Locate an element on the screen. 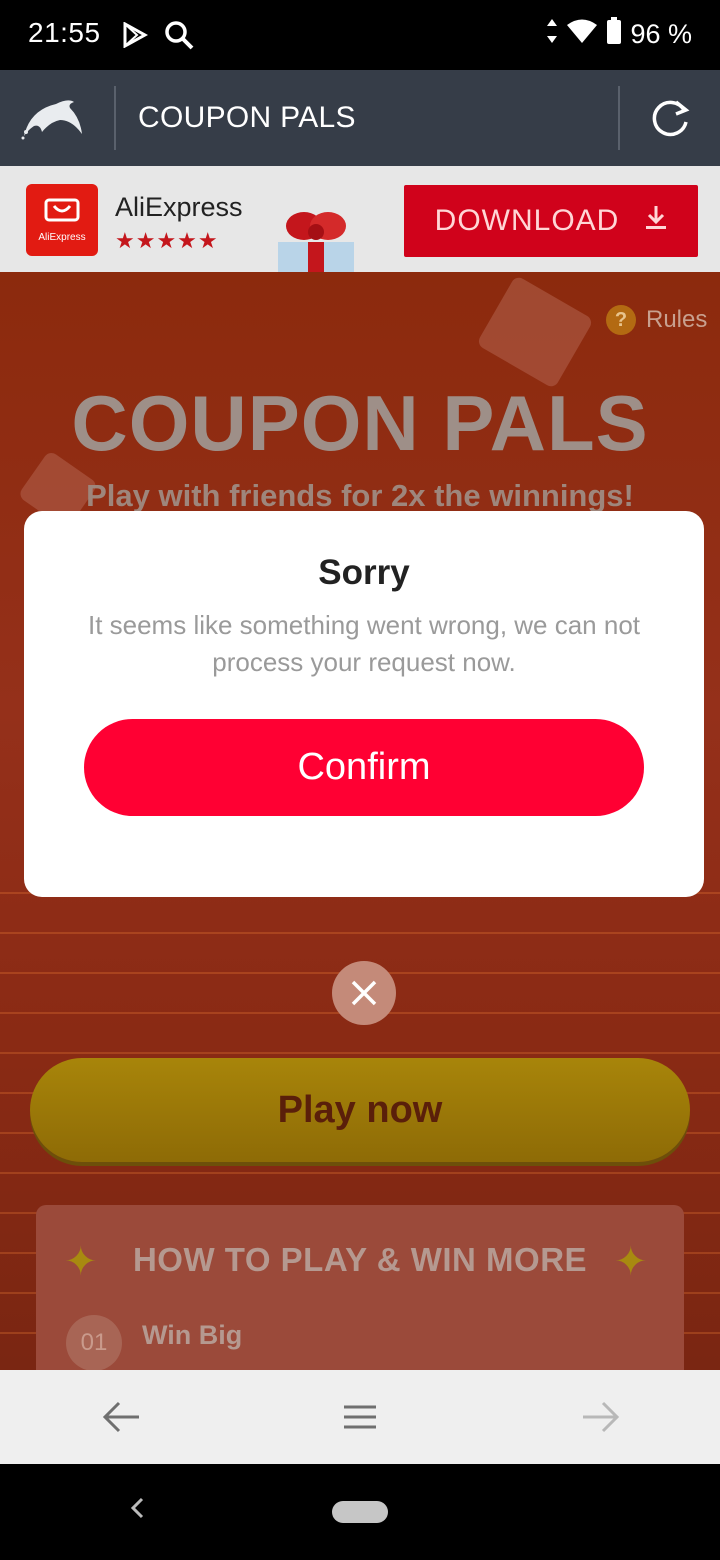 This screenshot has width=720, height=1560. battery-percent: 96 % is located at coordinates (661, 34).